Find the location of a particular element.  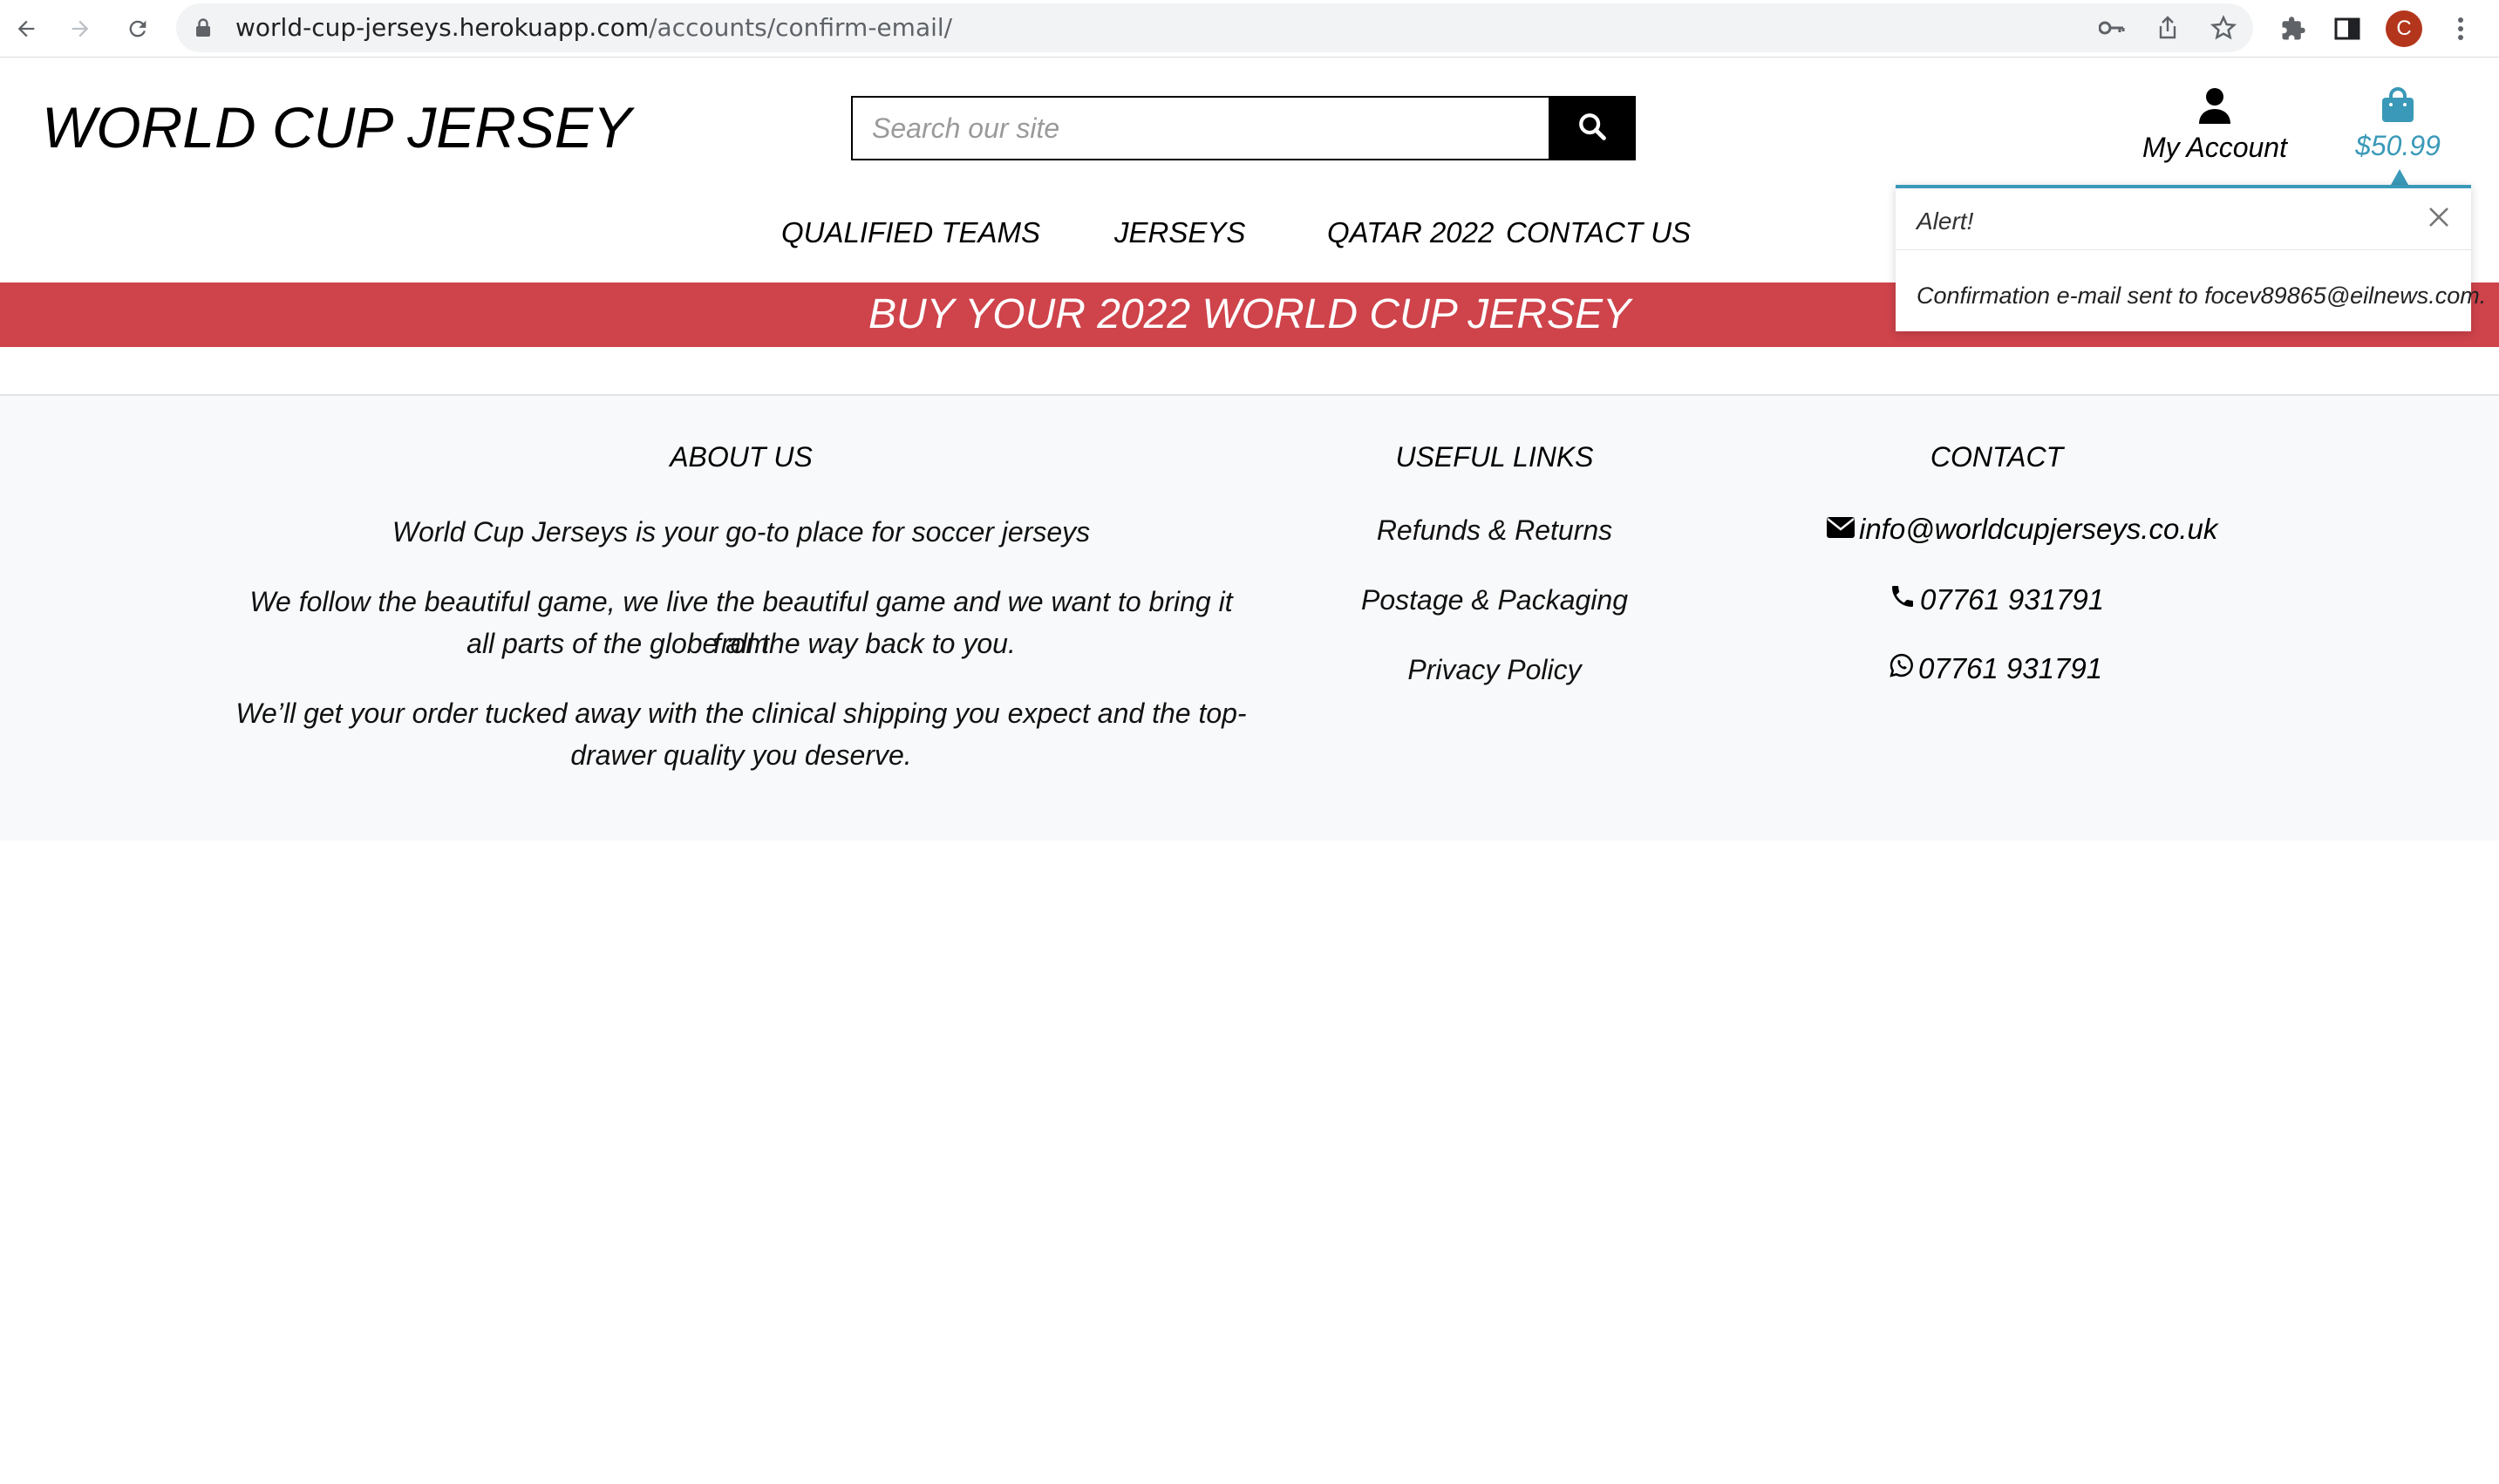

link-refunds-returns: Refunds & Returns is located at coordinates (1494, 530).